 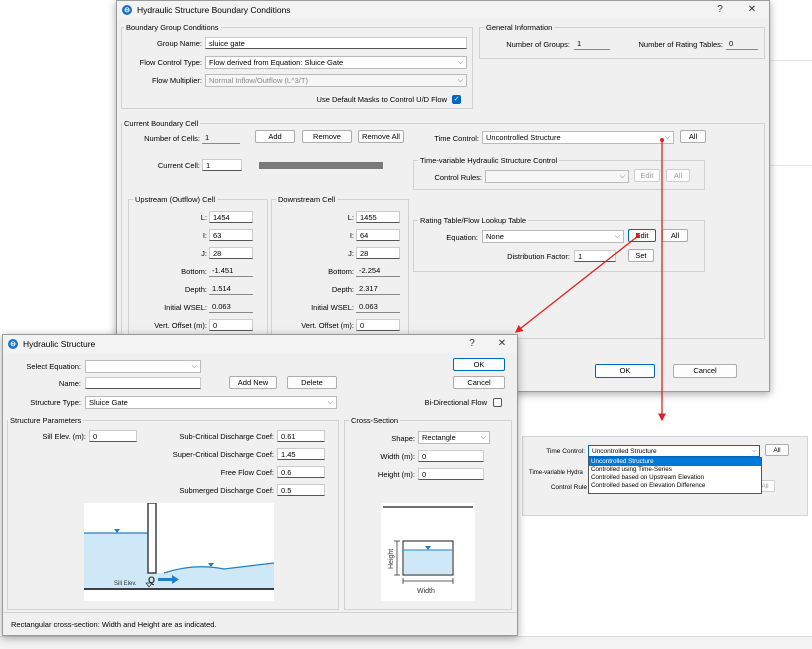 I want to click on annotation-arrows, so click(x=590, y=280).